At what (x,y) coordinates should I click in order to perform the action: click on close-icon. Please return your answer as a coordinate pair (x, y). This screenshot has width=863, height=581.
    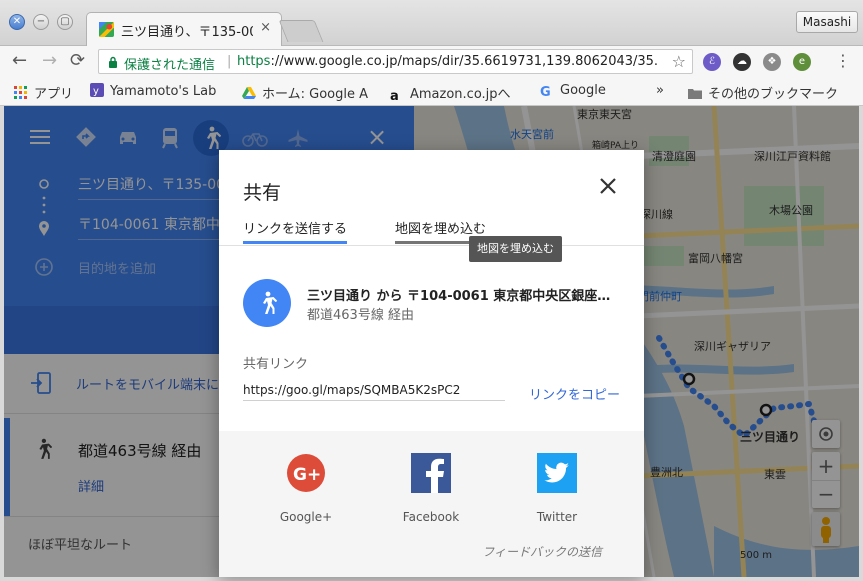
    Looking at the image, I should click on (608, 186).